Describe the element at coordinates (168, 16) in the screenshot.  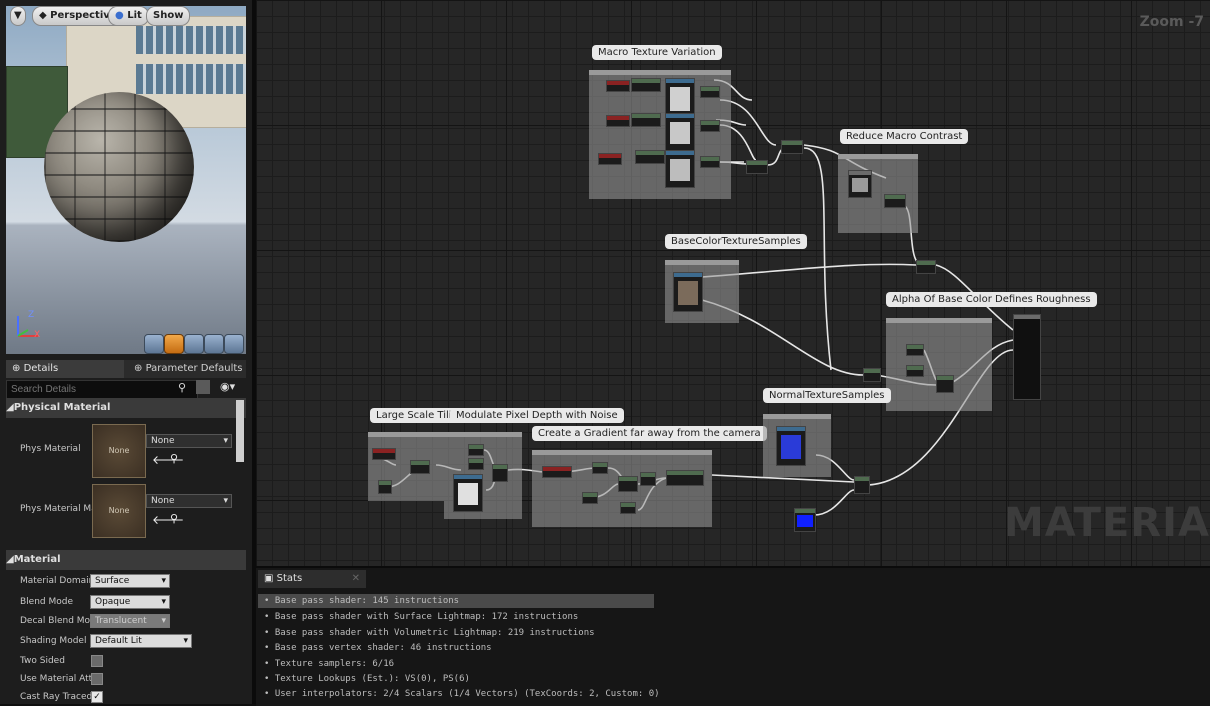
I see `show-button: Show` at that location.